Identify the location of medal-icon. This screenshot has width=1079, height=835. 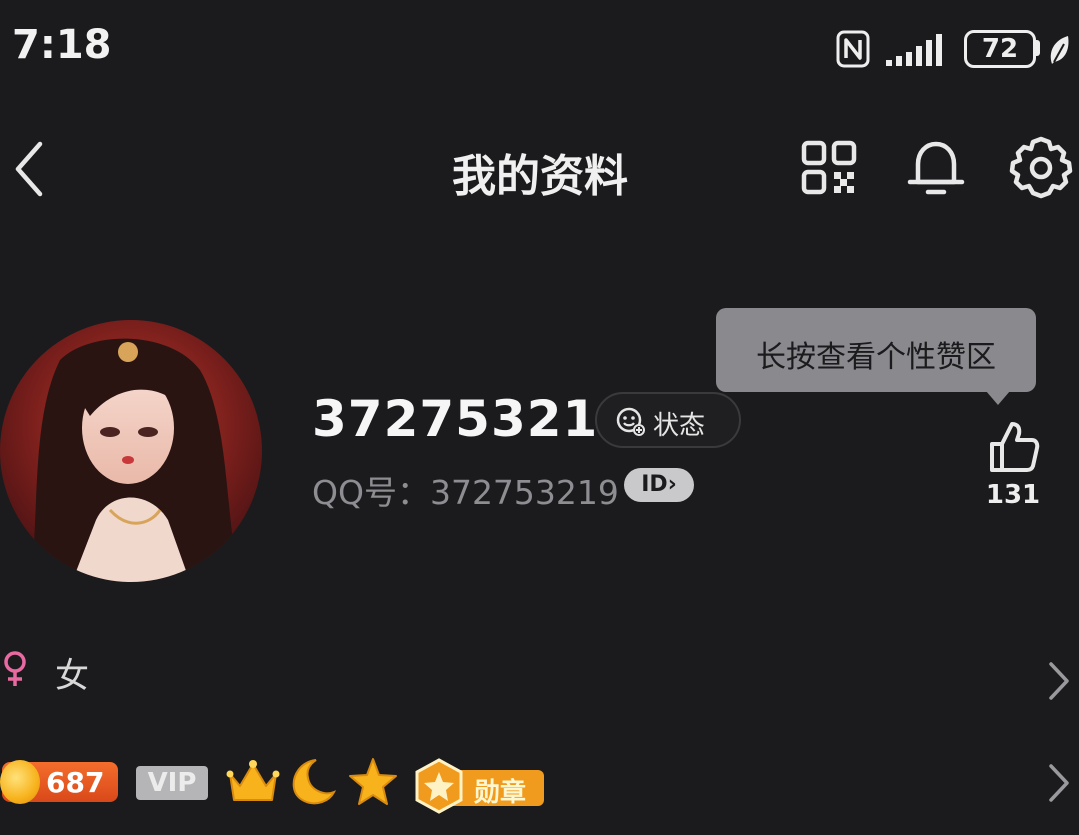
(439, 786).